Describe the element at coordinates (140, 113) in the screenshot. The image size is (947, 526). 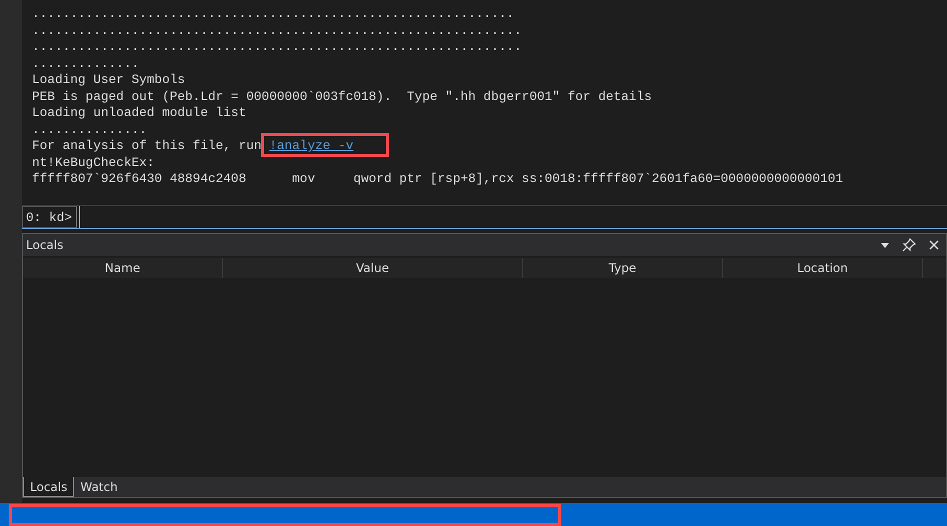
I see `output-line: Loading unloaded module list` at that location.